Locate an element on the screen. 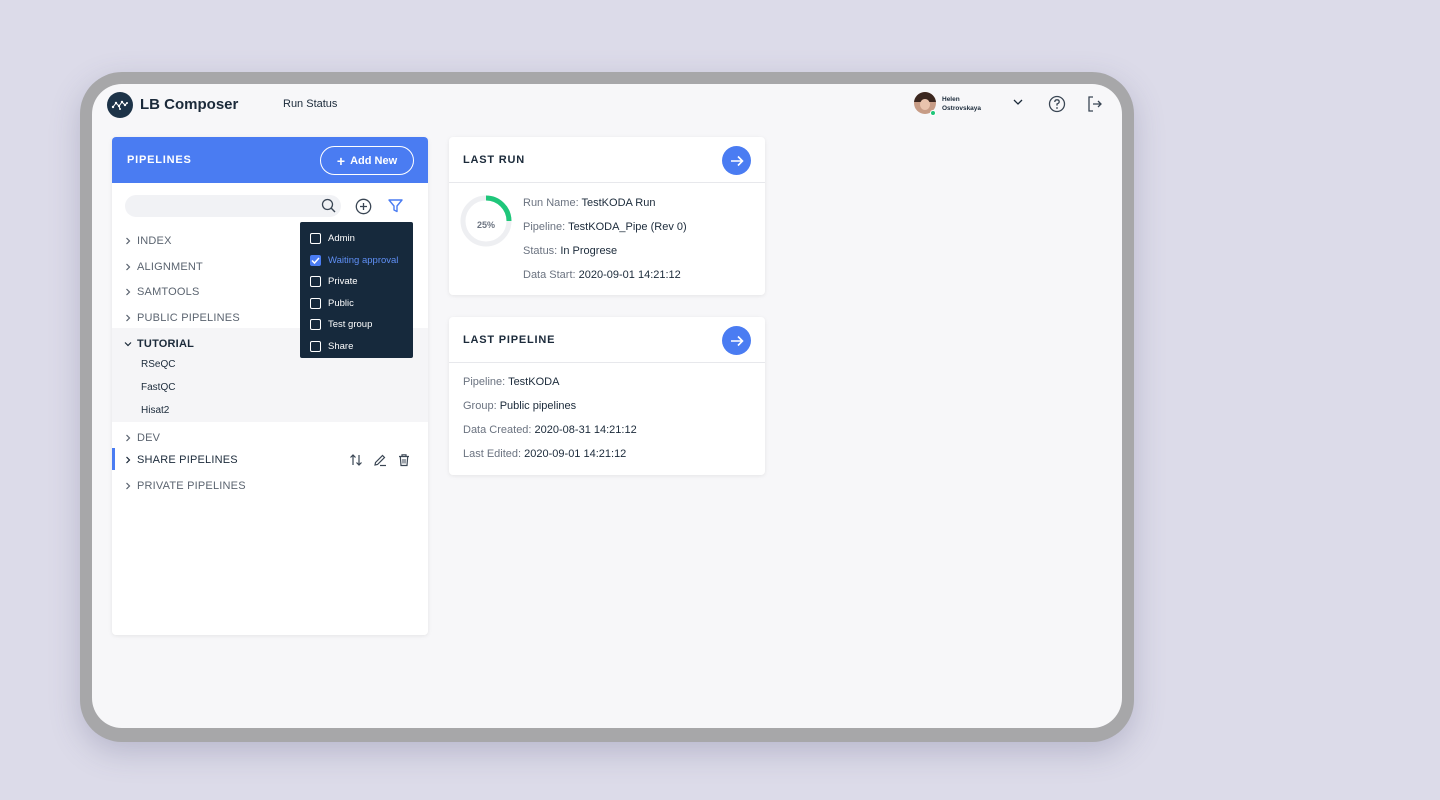 The width and height of the screenshot is (1440, 800). group-row: Group: Public pipelines is located at coordinates (519, 406).